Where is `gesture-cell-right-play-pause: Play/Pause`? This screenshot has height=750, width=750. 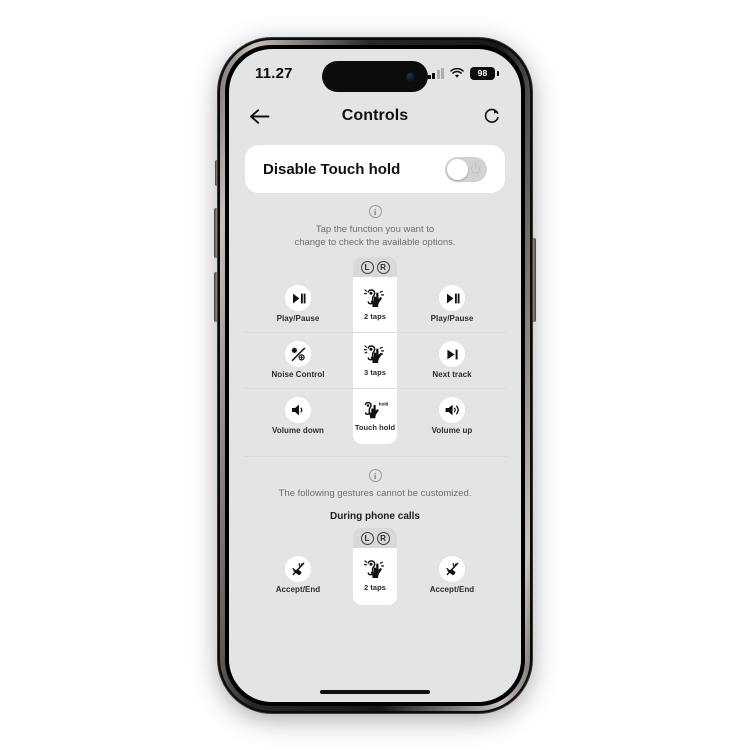 gesture-cell-right-play-pause: Play/Pause is located at coordinates (452, 304).